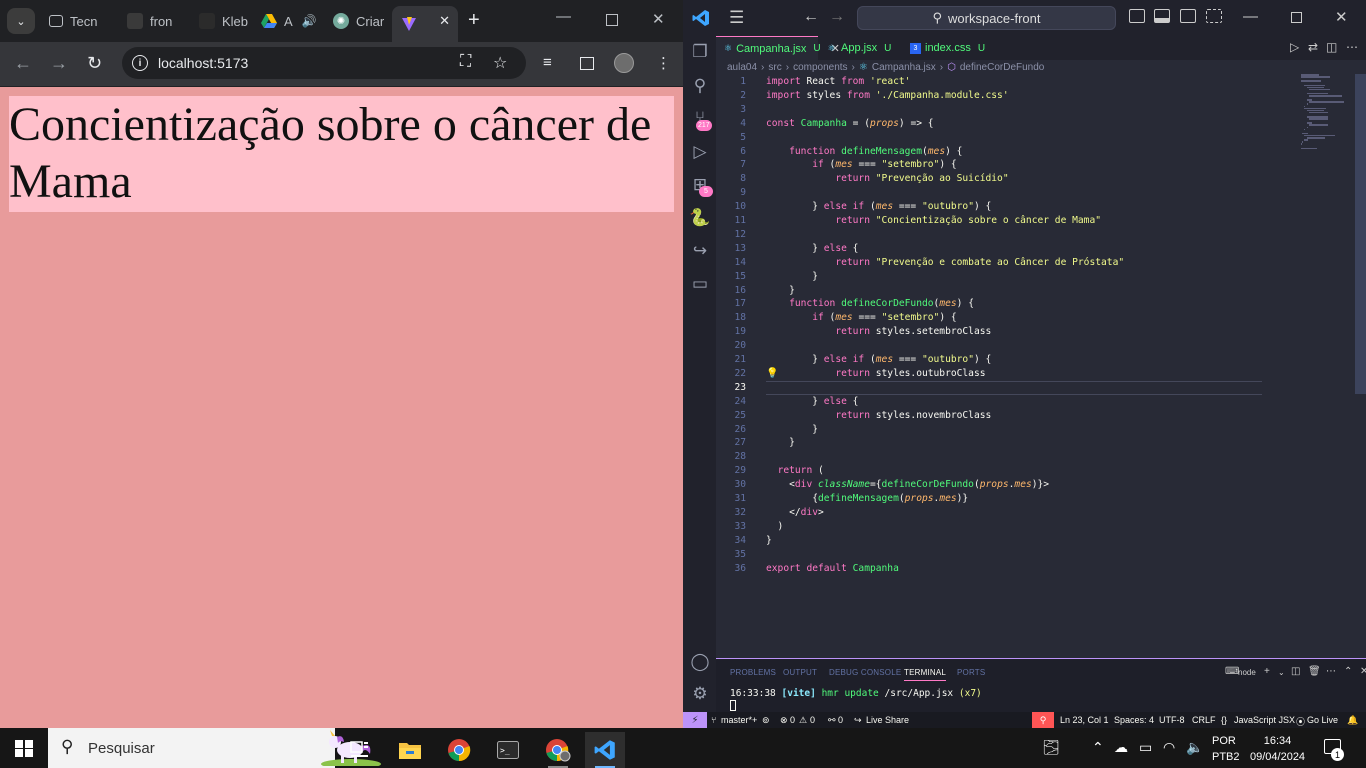 This screenshot has height=768, width=1366. What do you see at coordinates (989, 457) in the screenshot?
I see `code-line: 28` at bounding box center [989, 457].